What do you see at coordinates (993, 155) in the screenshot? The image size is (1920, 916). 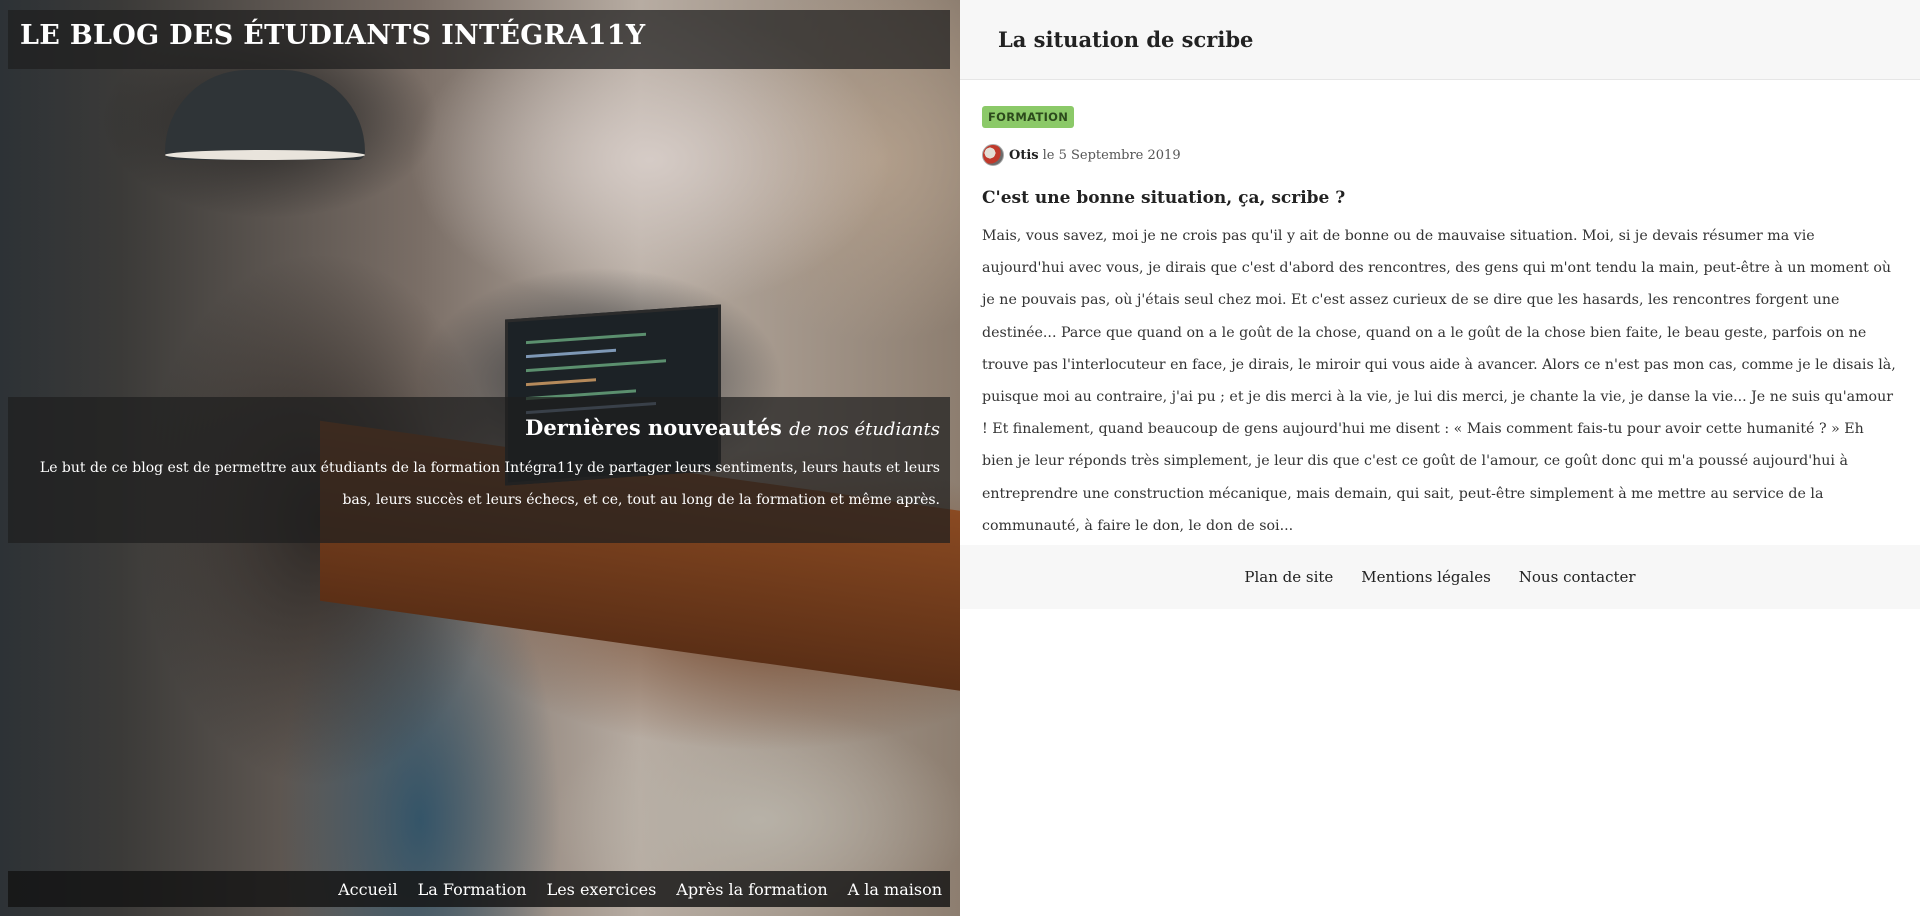 I see `avatar` at bounding box center [993, 155].